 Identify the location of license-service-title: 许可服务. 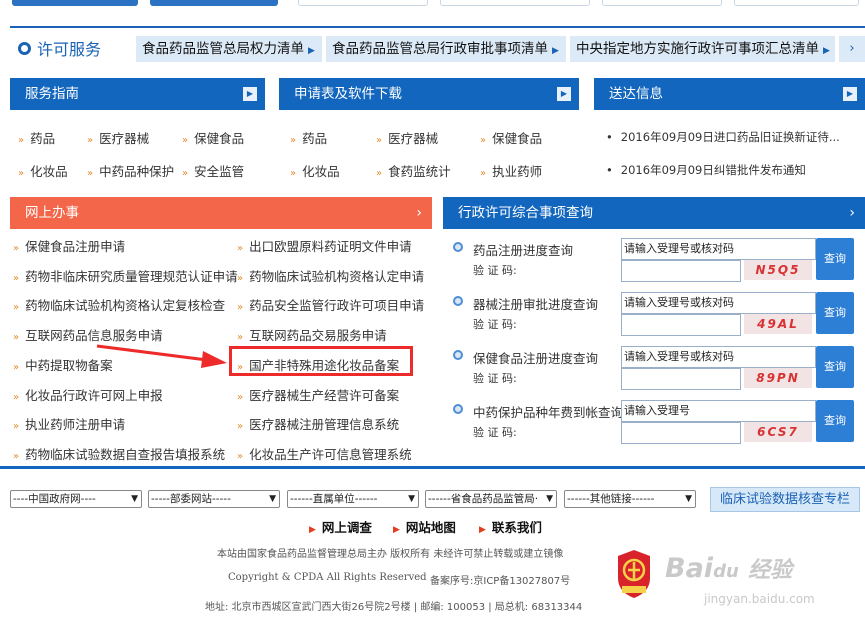
(59, 48).